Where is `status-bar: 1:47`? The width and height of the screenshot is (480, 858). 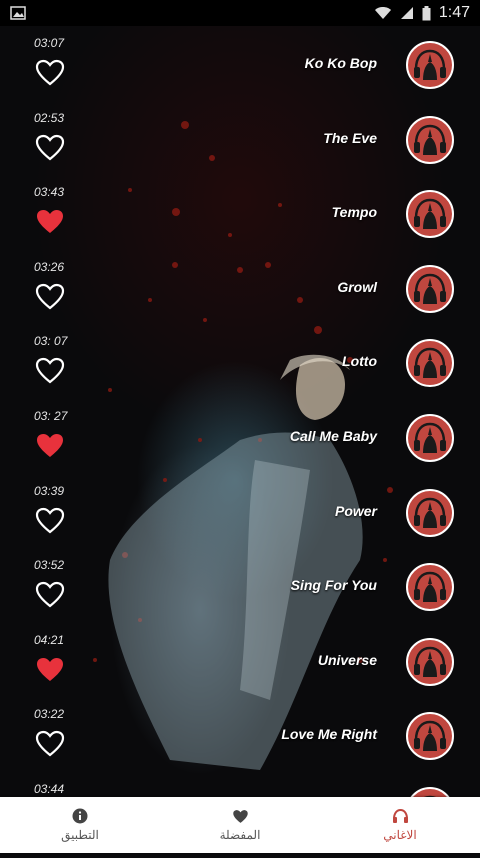 status-bar: 1:47 is located at coordinates (240, 13).